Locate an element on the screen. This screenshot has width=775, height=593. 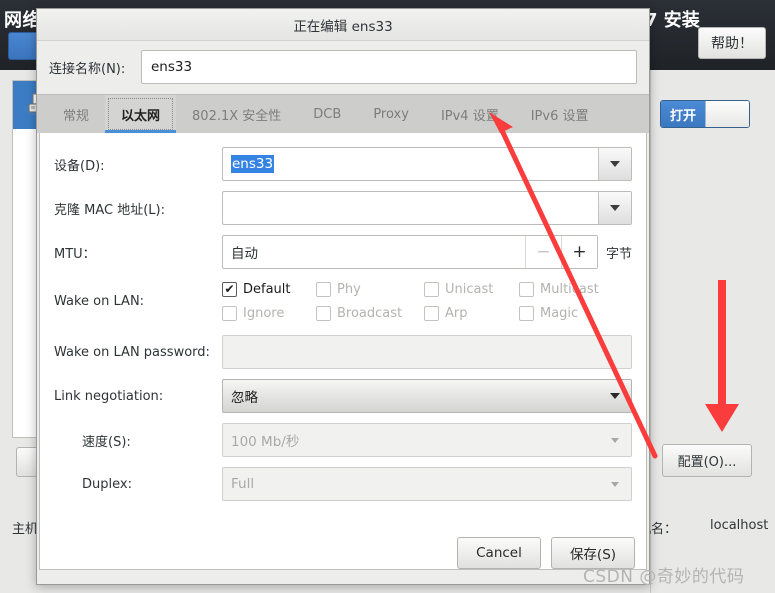
device-row: 设备(D): ens33 is located at coordinates (343, 164).